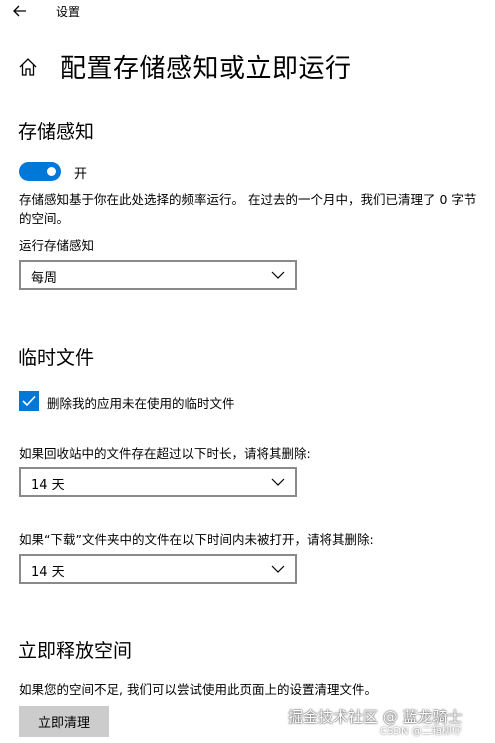 This screenshot has height=743, width=495. What do you see at coordinates (158, 569) in the screenshot?
I see `downloads-dropdown: 14 天` at bounding box center [158, 569].